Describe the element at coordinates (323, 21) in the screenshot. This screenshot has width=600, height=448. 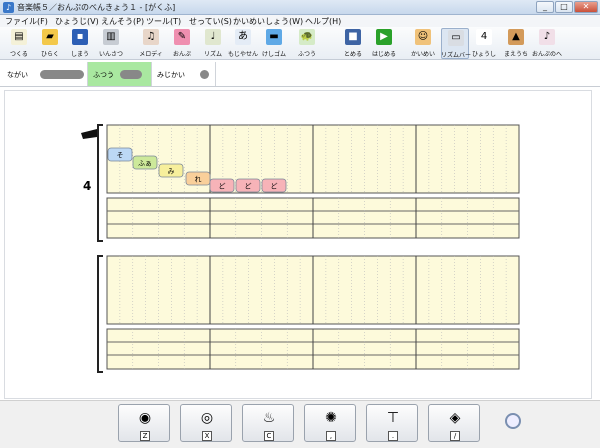
I see `menu-help: ヘルプ(H)` at that location.